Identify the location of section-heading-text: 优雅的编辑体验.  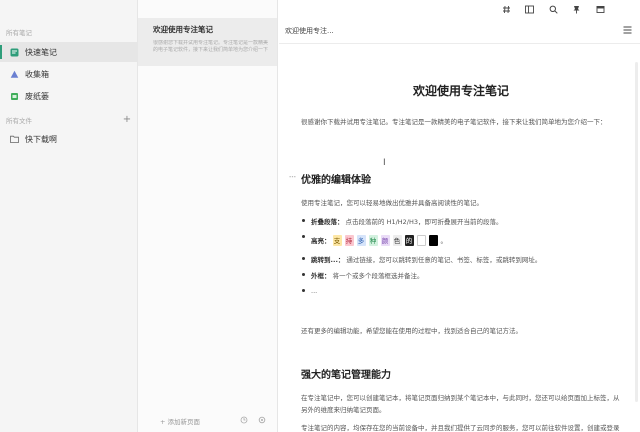
(336, 180).